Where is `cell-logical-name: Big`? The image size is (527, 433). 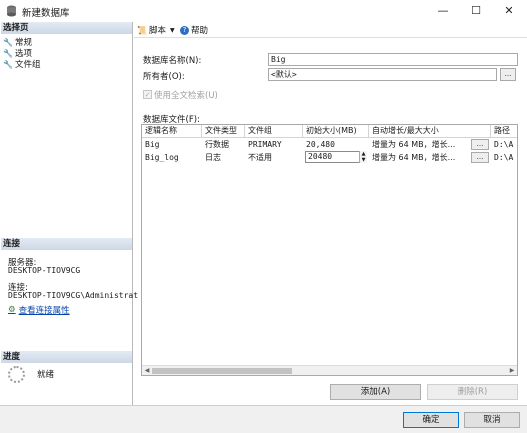 cell-logical-name: Big is located at coordinates (172, 144).